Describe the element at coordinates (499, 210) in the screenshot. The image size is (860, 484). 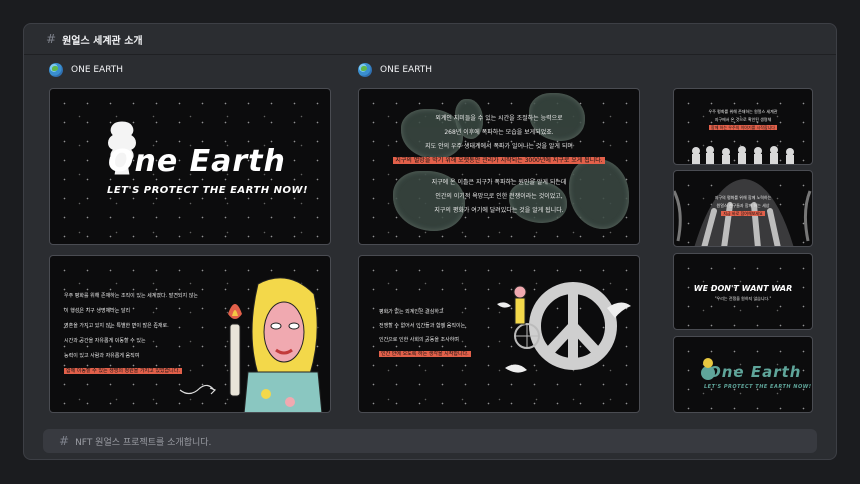
I see `map-text-line: 지구의 평화가 여기에 달려있다는 것을 알게 됩니다.` at that location.